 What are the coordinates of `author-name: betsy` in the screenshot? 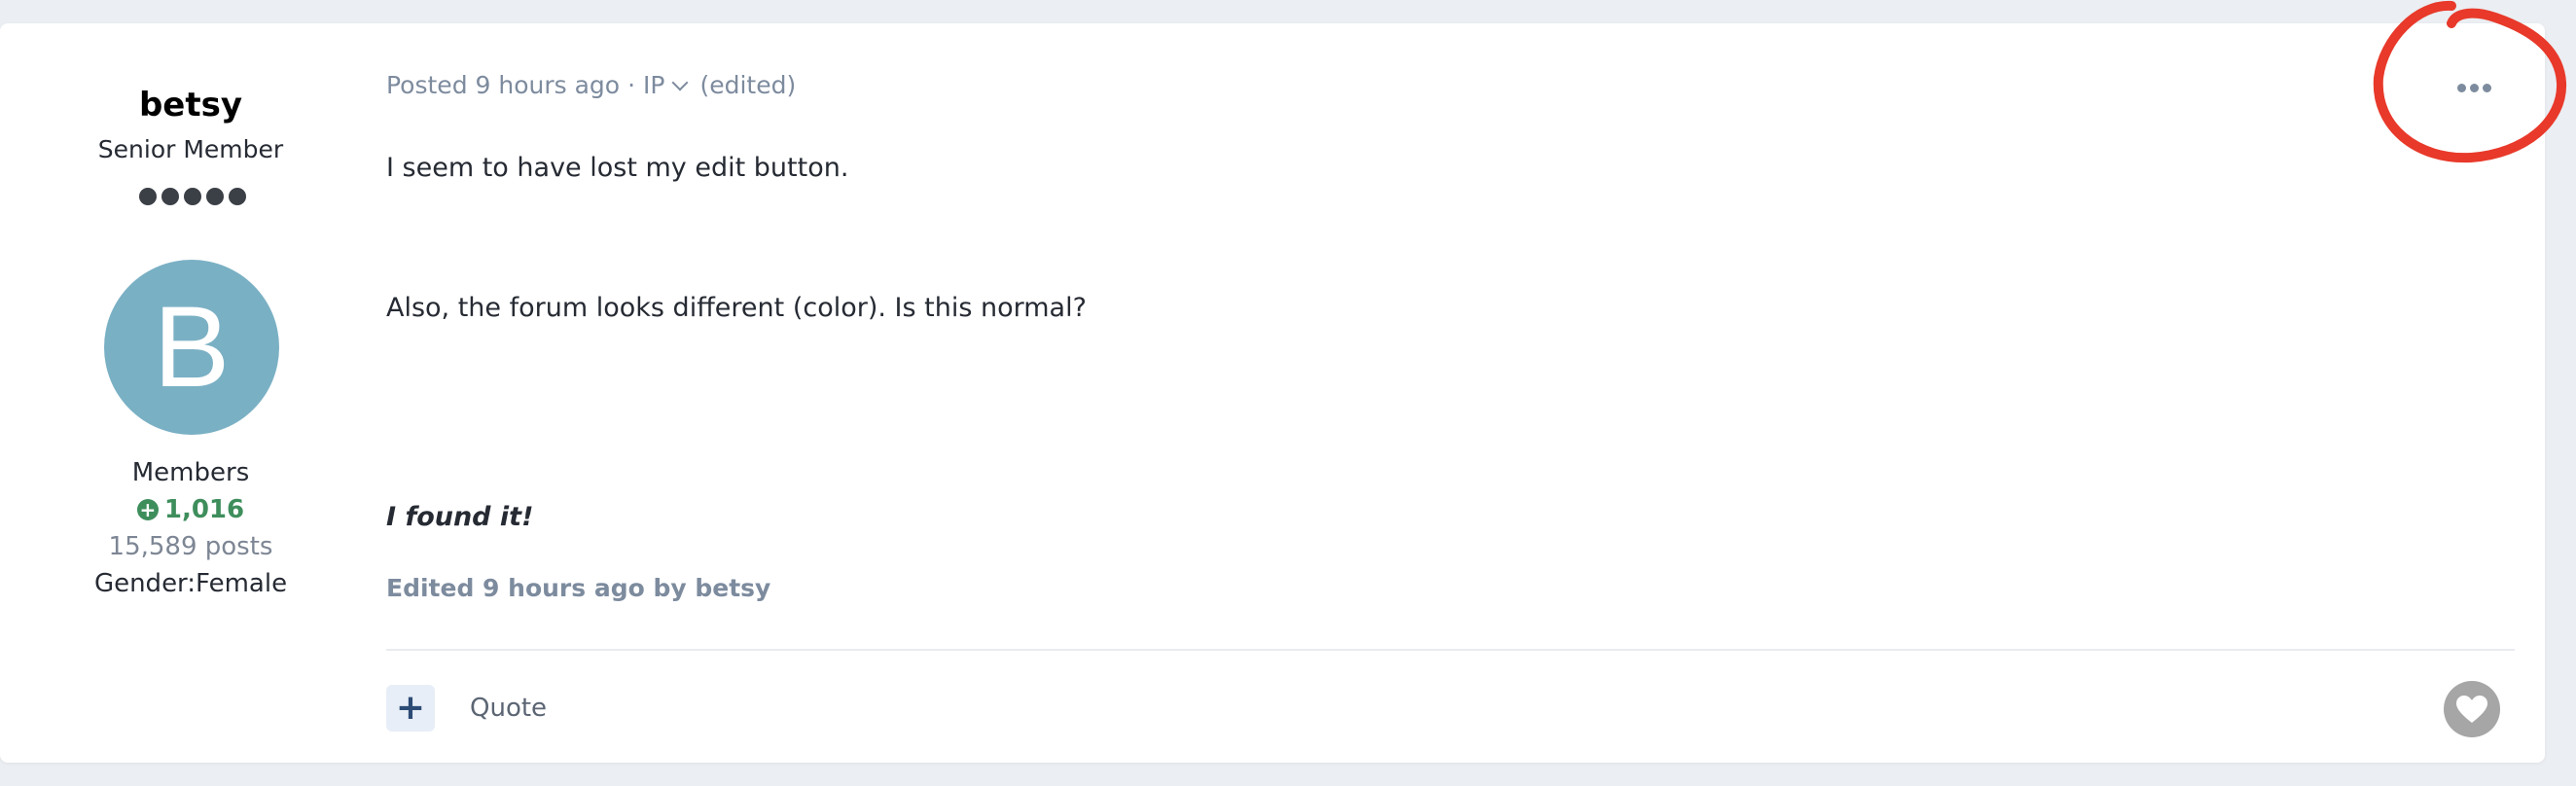 It's located at (191, 105).